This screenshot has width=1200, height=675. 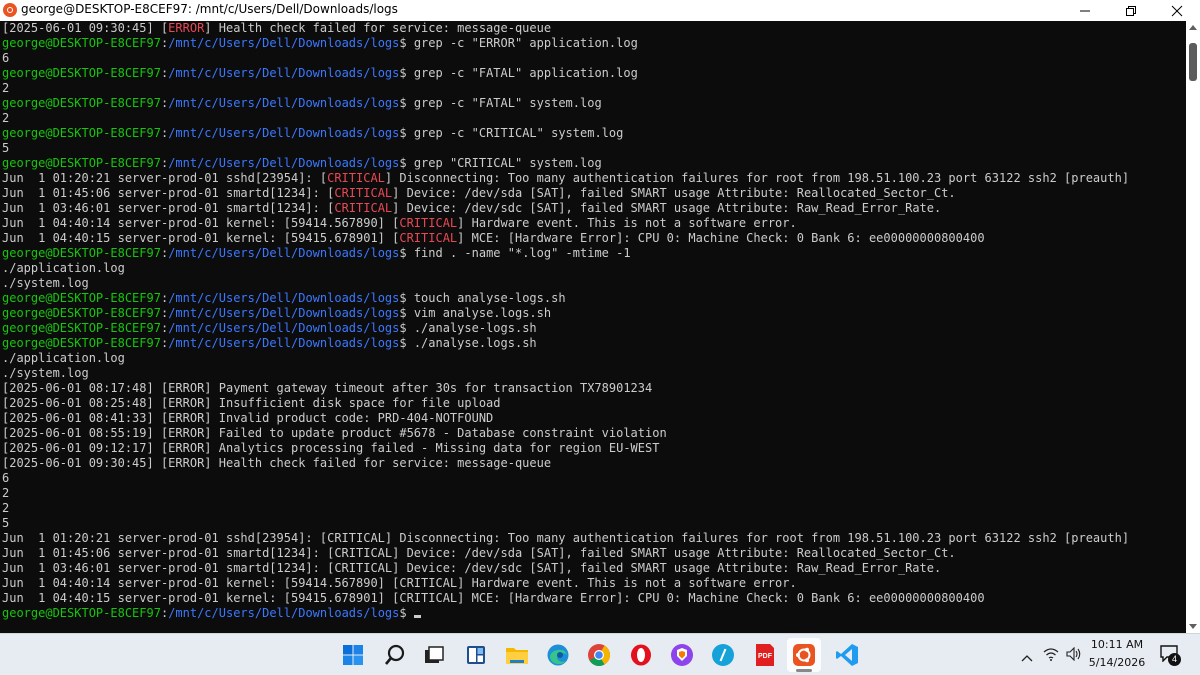 I want to click on terminal-text: $ grep -c "FATAL" system.log, so click(x=500, y=103).